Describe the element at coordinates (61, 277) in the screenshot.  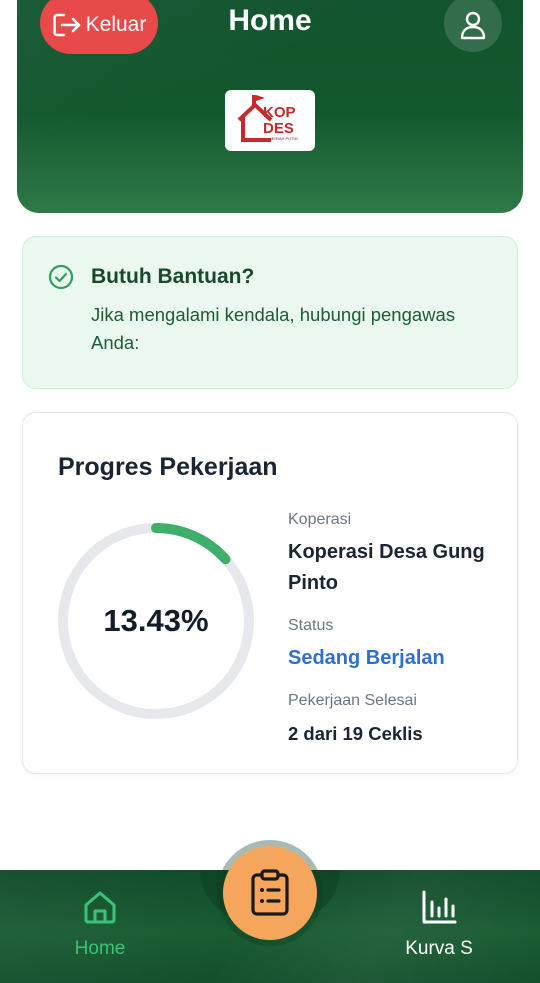
I see `check-circle-icon` at that location.